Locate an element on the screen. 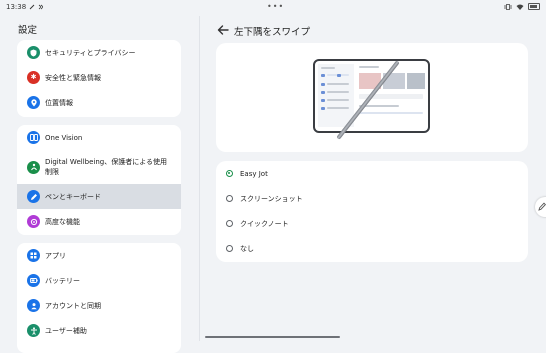 The height and width of the screenshot is (353, 546). pen-shortcut-icon is located at coordinates (542, 206).